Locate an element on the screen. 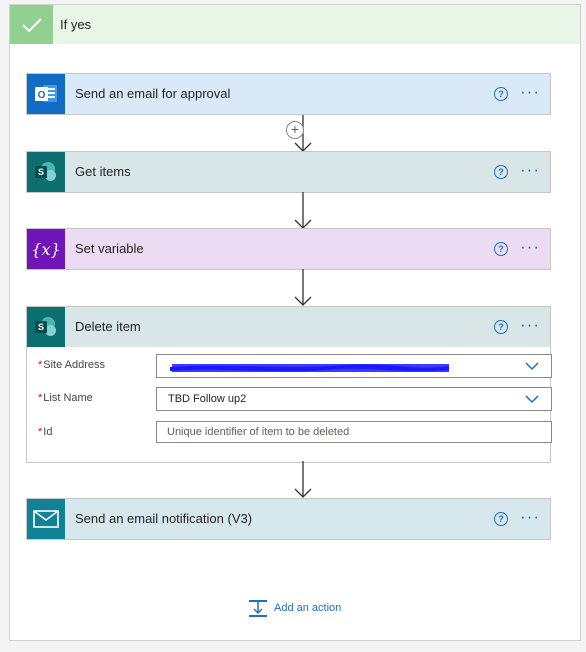  action-card-get-items: S Get items ? ··· is located at coordinates (288, 172).